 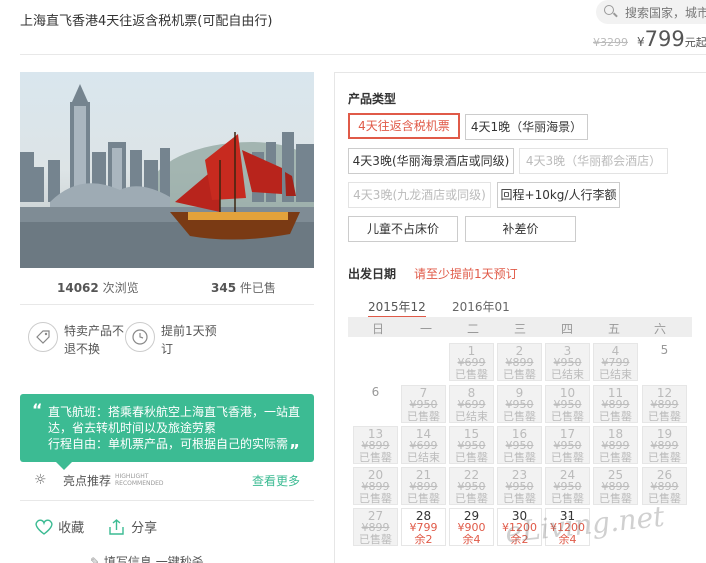 What do you see at coordinates (610, 42) in the screenshot?
I see `original-price: ¥3299` at bounding box center [610, 42].